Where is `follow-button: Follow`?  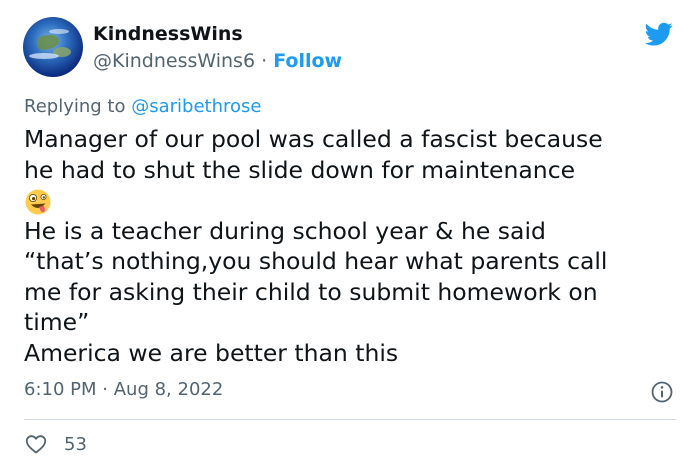
follow-button: Follow is located at coordinates (307, 61).